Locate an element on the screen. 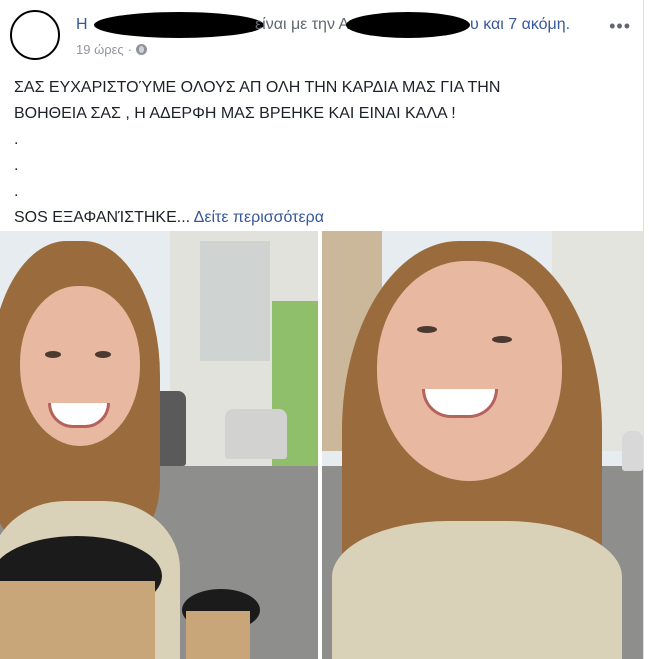 The image size is (649, 659). author-name-start: H is located at coordinates (82, 25).